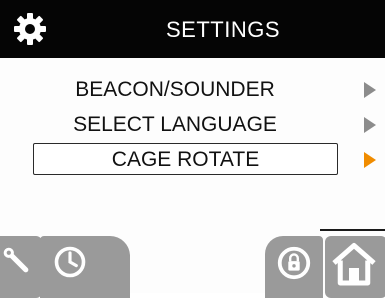  I want to click on tools-button, so click(21, 267).